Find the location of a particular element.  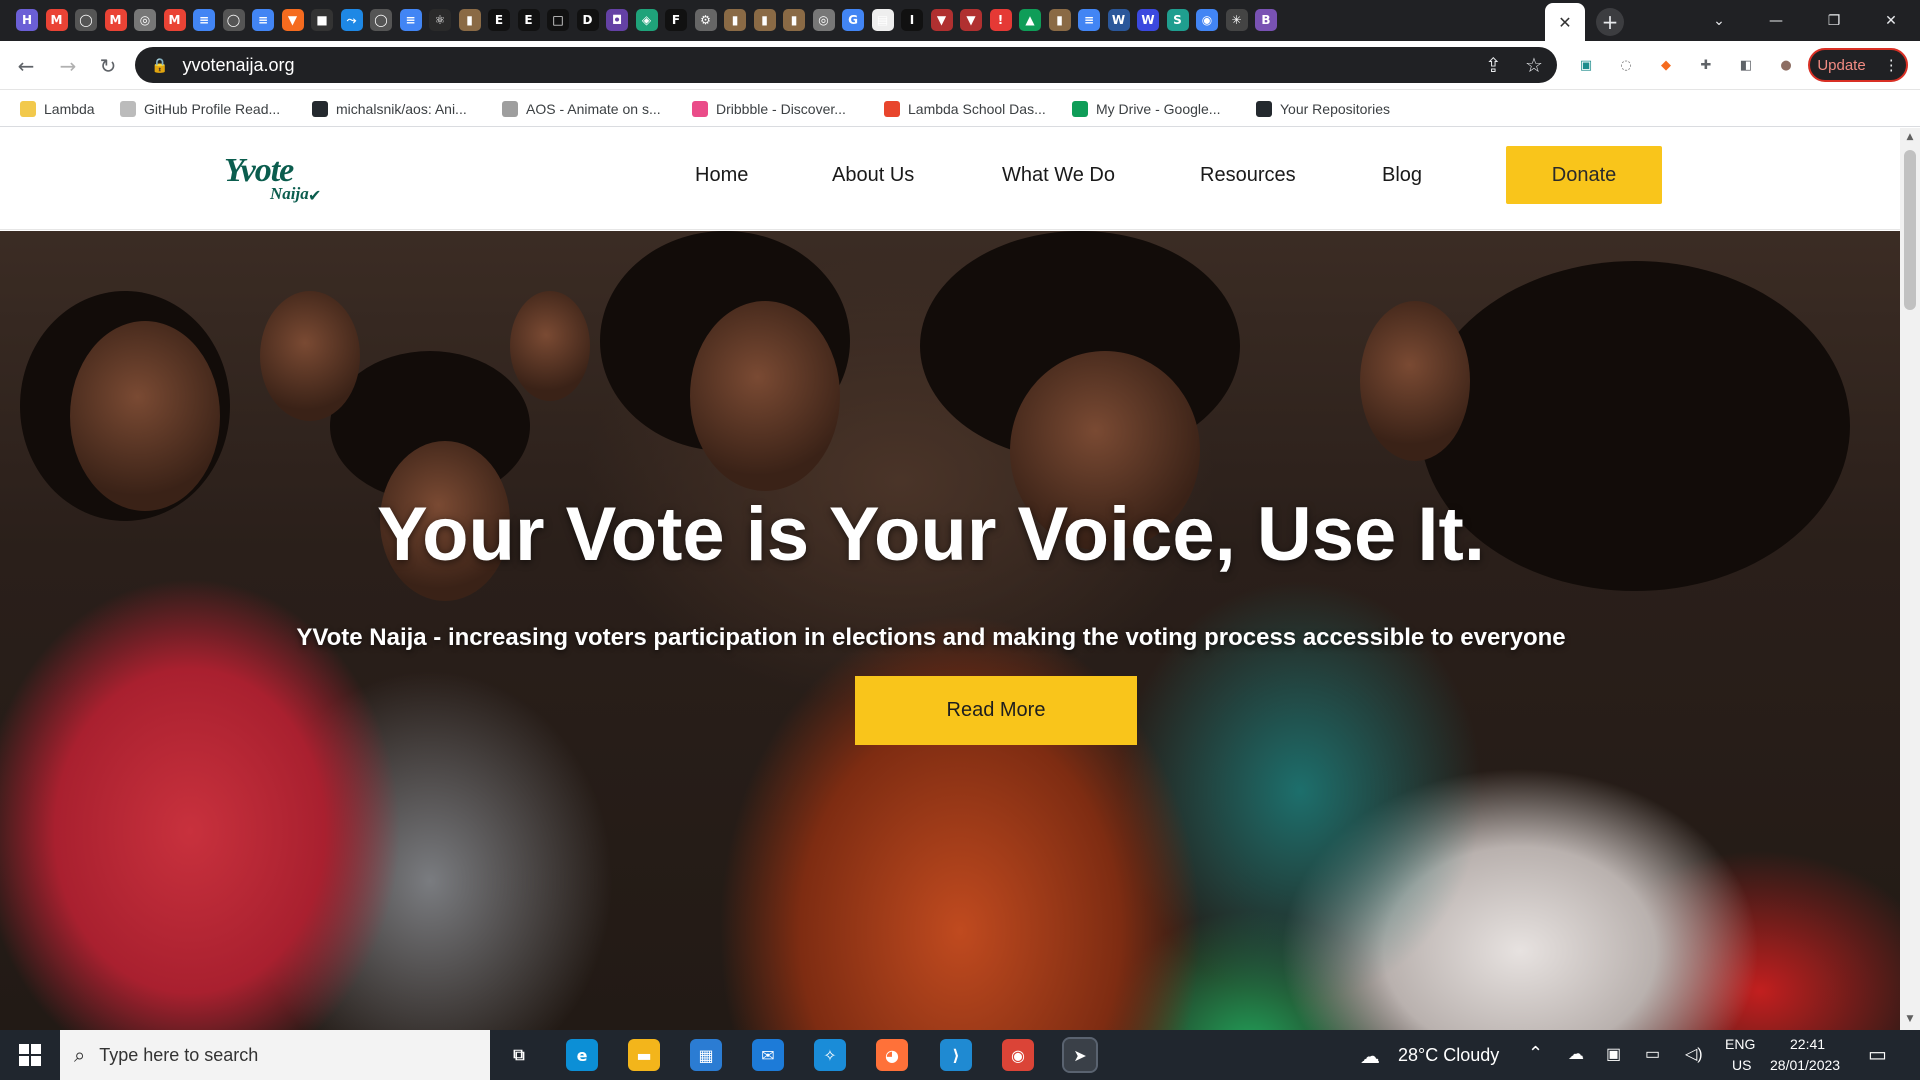

store-icon: ▦ is located at coordinates (706, 1055).